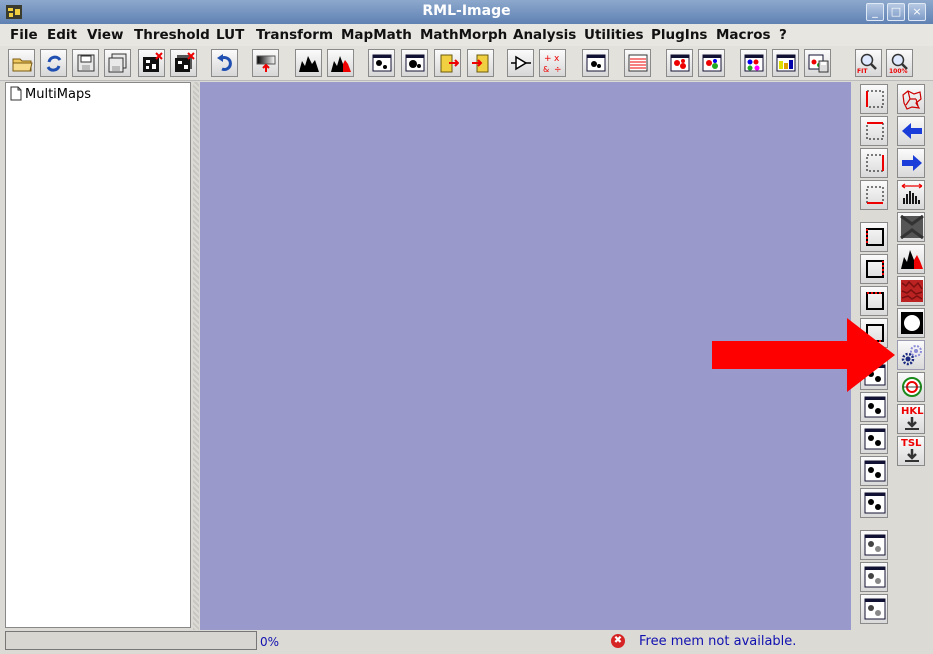 This screenshot has width=933, height=654. Describe the element at coordinates (270, 642) in the screenshot. I see `progress-percent: 0%` at that location.